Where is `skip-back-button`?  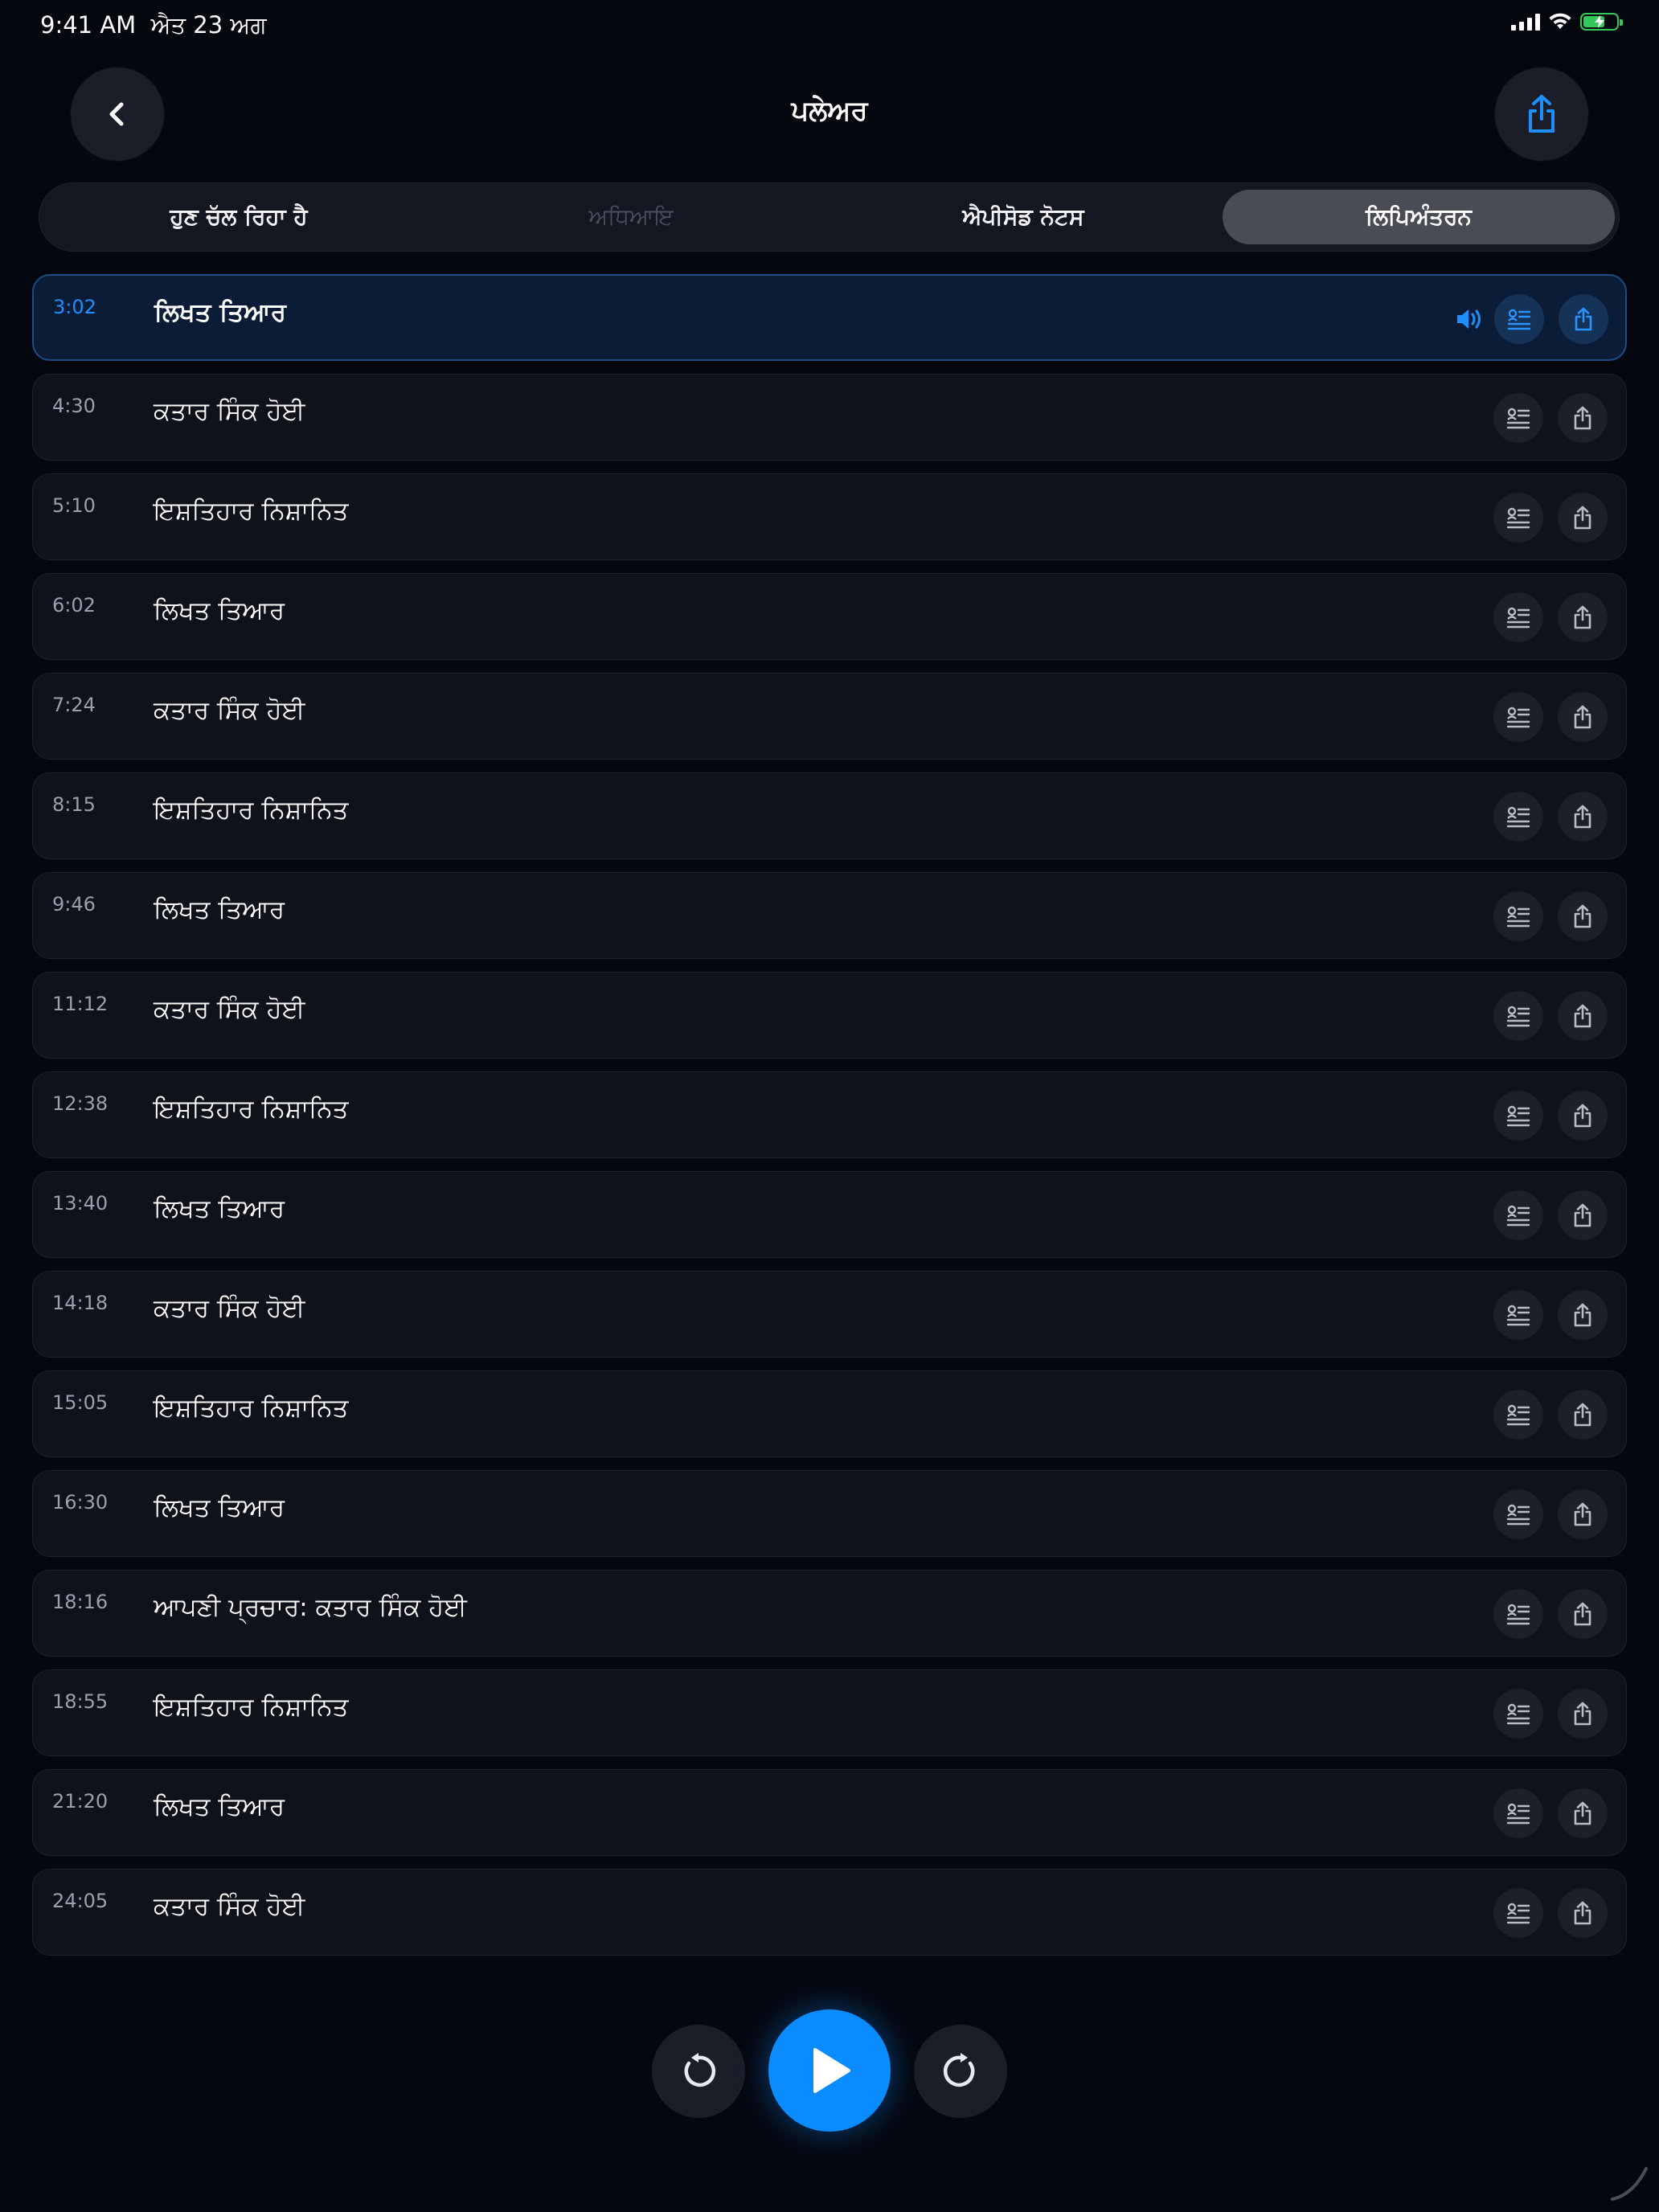 skip-back-button is located at coordinates (698, 2071).